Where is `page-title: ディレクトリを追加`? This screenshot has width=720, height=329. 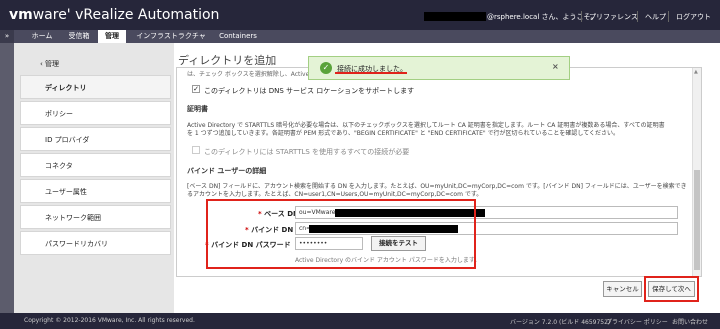
page-title: ディレクトリを追加 is located at coordinates (227, 60).